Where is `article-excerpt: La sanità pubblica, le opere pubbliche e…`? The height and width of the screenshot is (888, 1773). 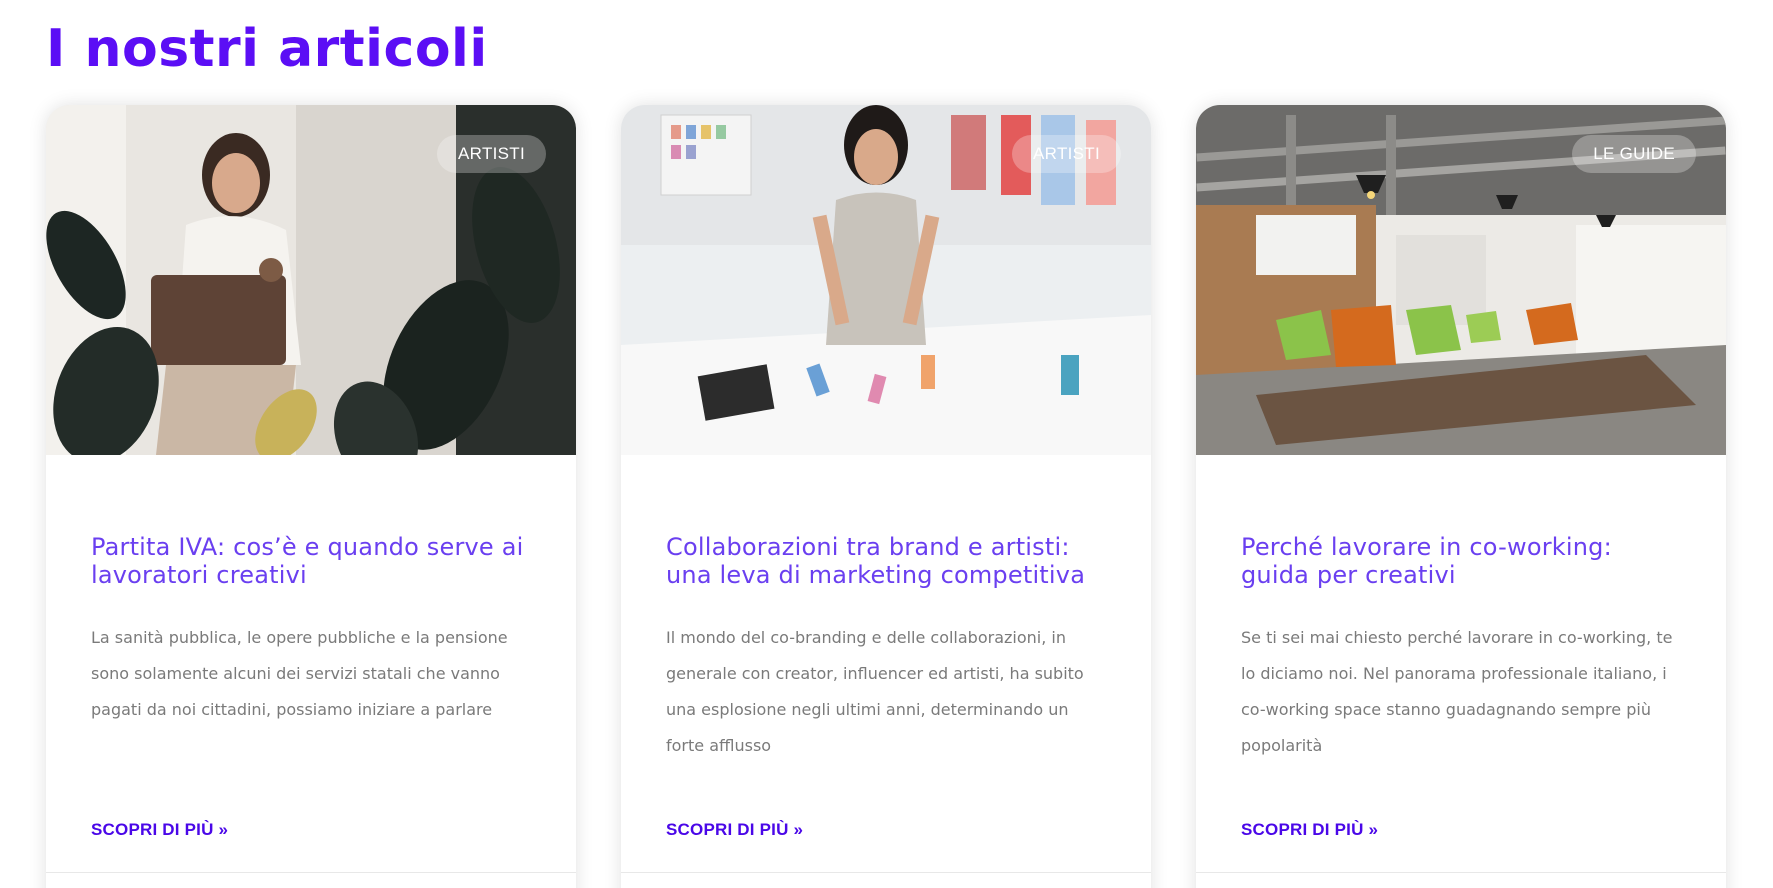 article-excerpt: La sanità pubblica, le opere pubbliche e… is located at coordinates (299, 673).